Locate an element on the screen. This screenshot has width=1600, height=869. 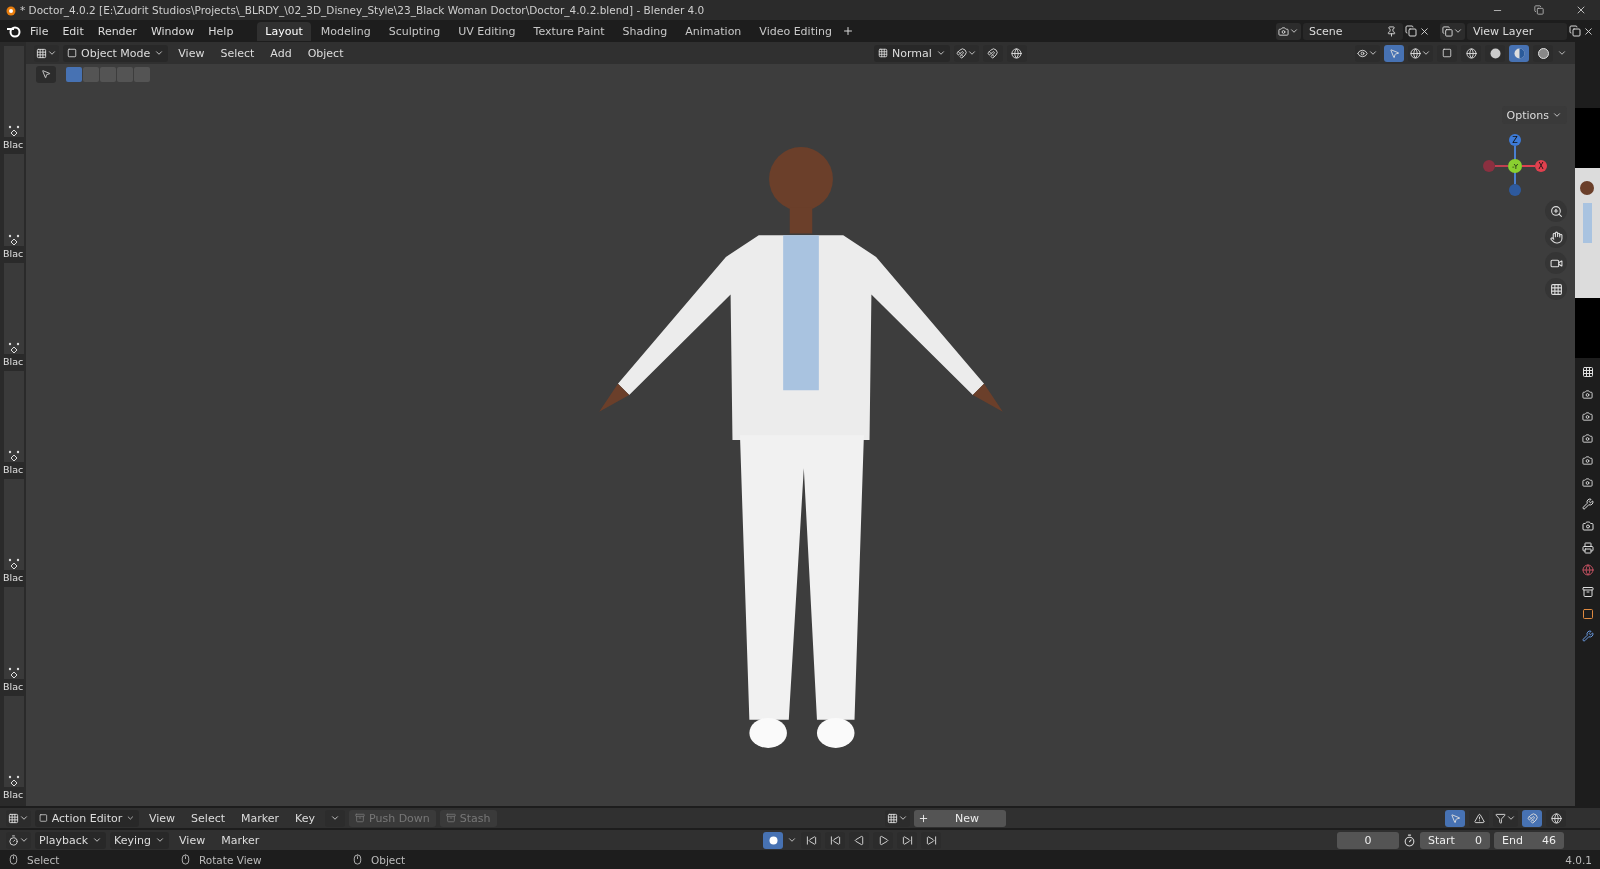
editor-mode-dropdown: Action Editor is located at coordinates (87, 818).